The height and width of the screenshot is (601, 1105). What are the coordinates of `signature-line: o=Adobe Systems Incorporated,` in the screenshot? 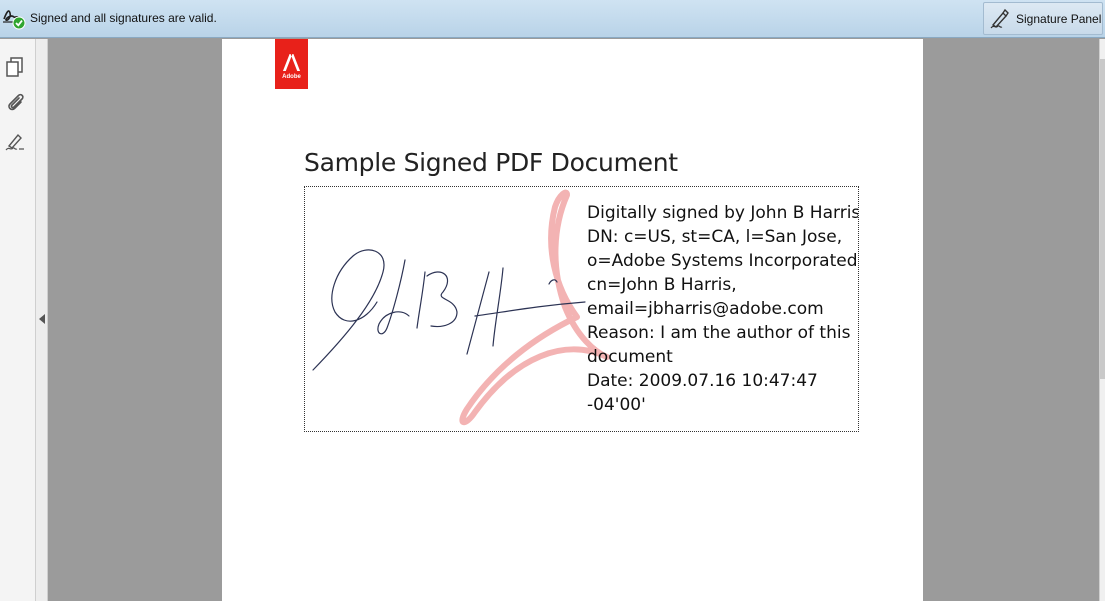 It's located at (723, 261).